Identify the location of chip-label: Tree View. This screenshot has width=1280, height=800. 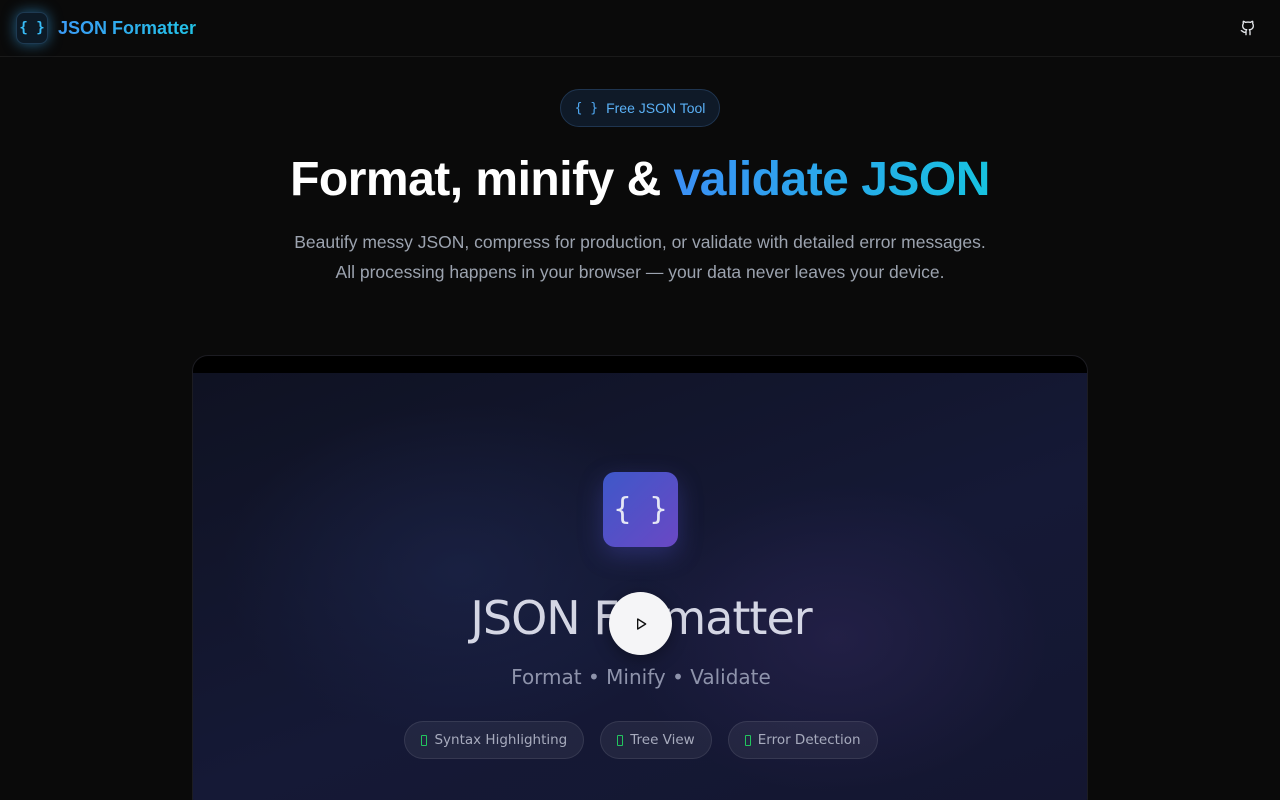
(662, 740).